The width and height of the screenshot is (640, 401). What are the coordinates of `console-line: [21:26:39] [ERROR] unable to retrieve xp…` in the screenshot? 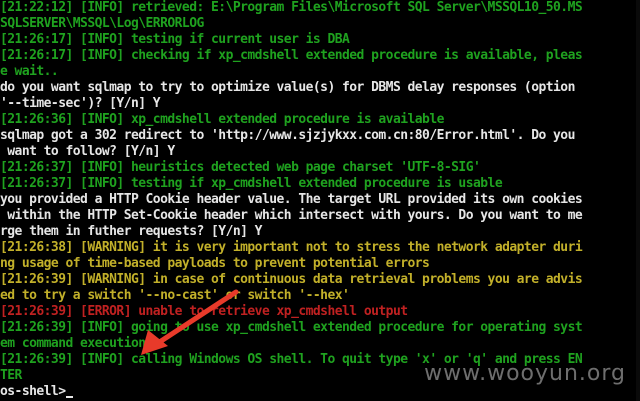 It's located at (204, 311).